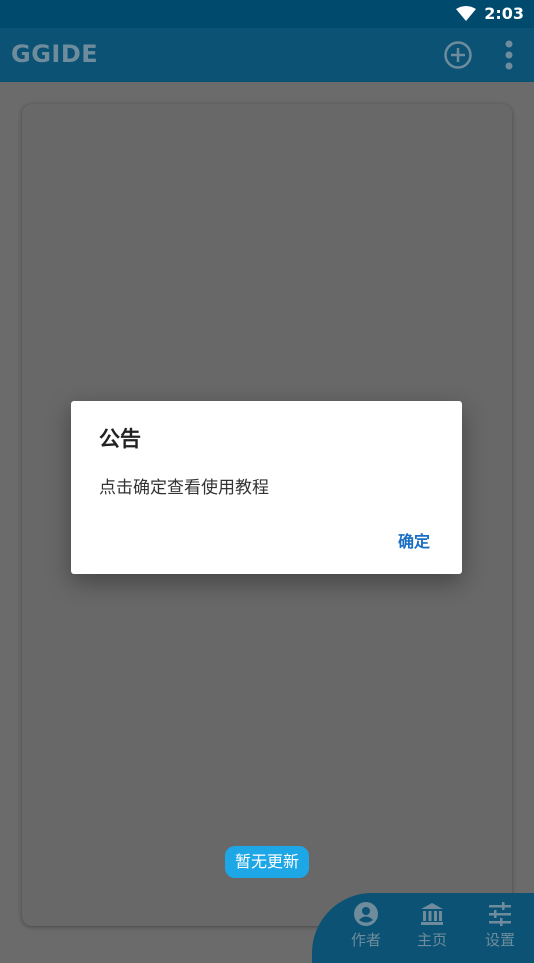 This screenshot has height=963, width=534. What do you see at coordinates (184, 488) in the screenshot?
I see `dialog-message: 点击确定查看使用教程` at bounding box center [184, 488].